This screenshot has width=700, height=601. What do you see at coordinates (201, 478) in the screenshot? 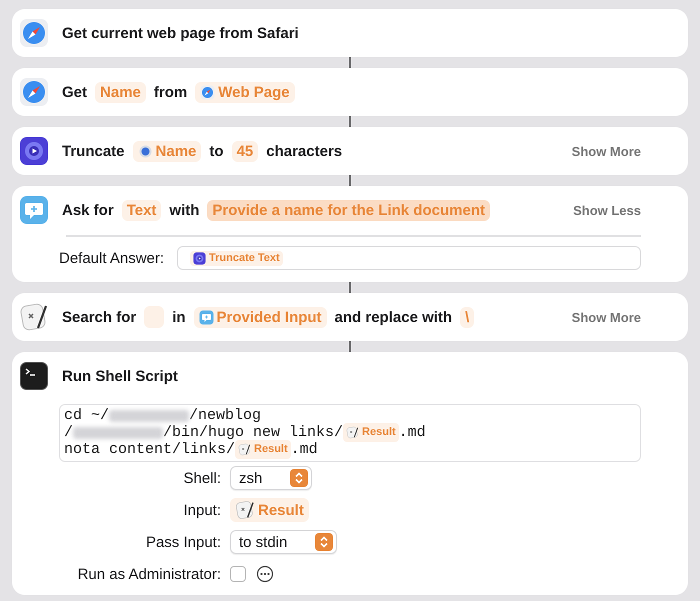
I see `option-label: Shell:` at bounding box center [201, 478].